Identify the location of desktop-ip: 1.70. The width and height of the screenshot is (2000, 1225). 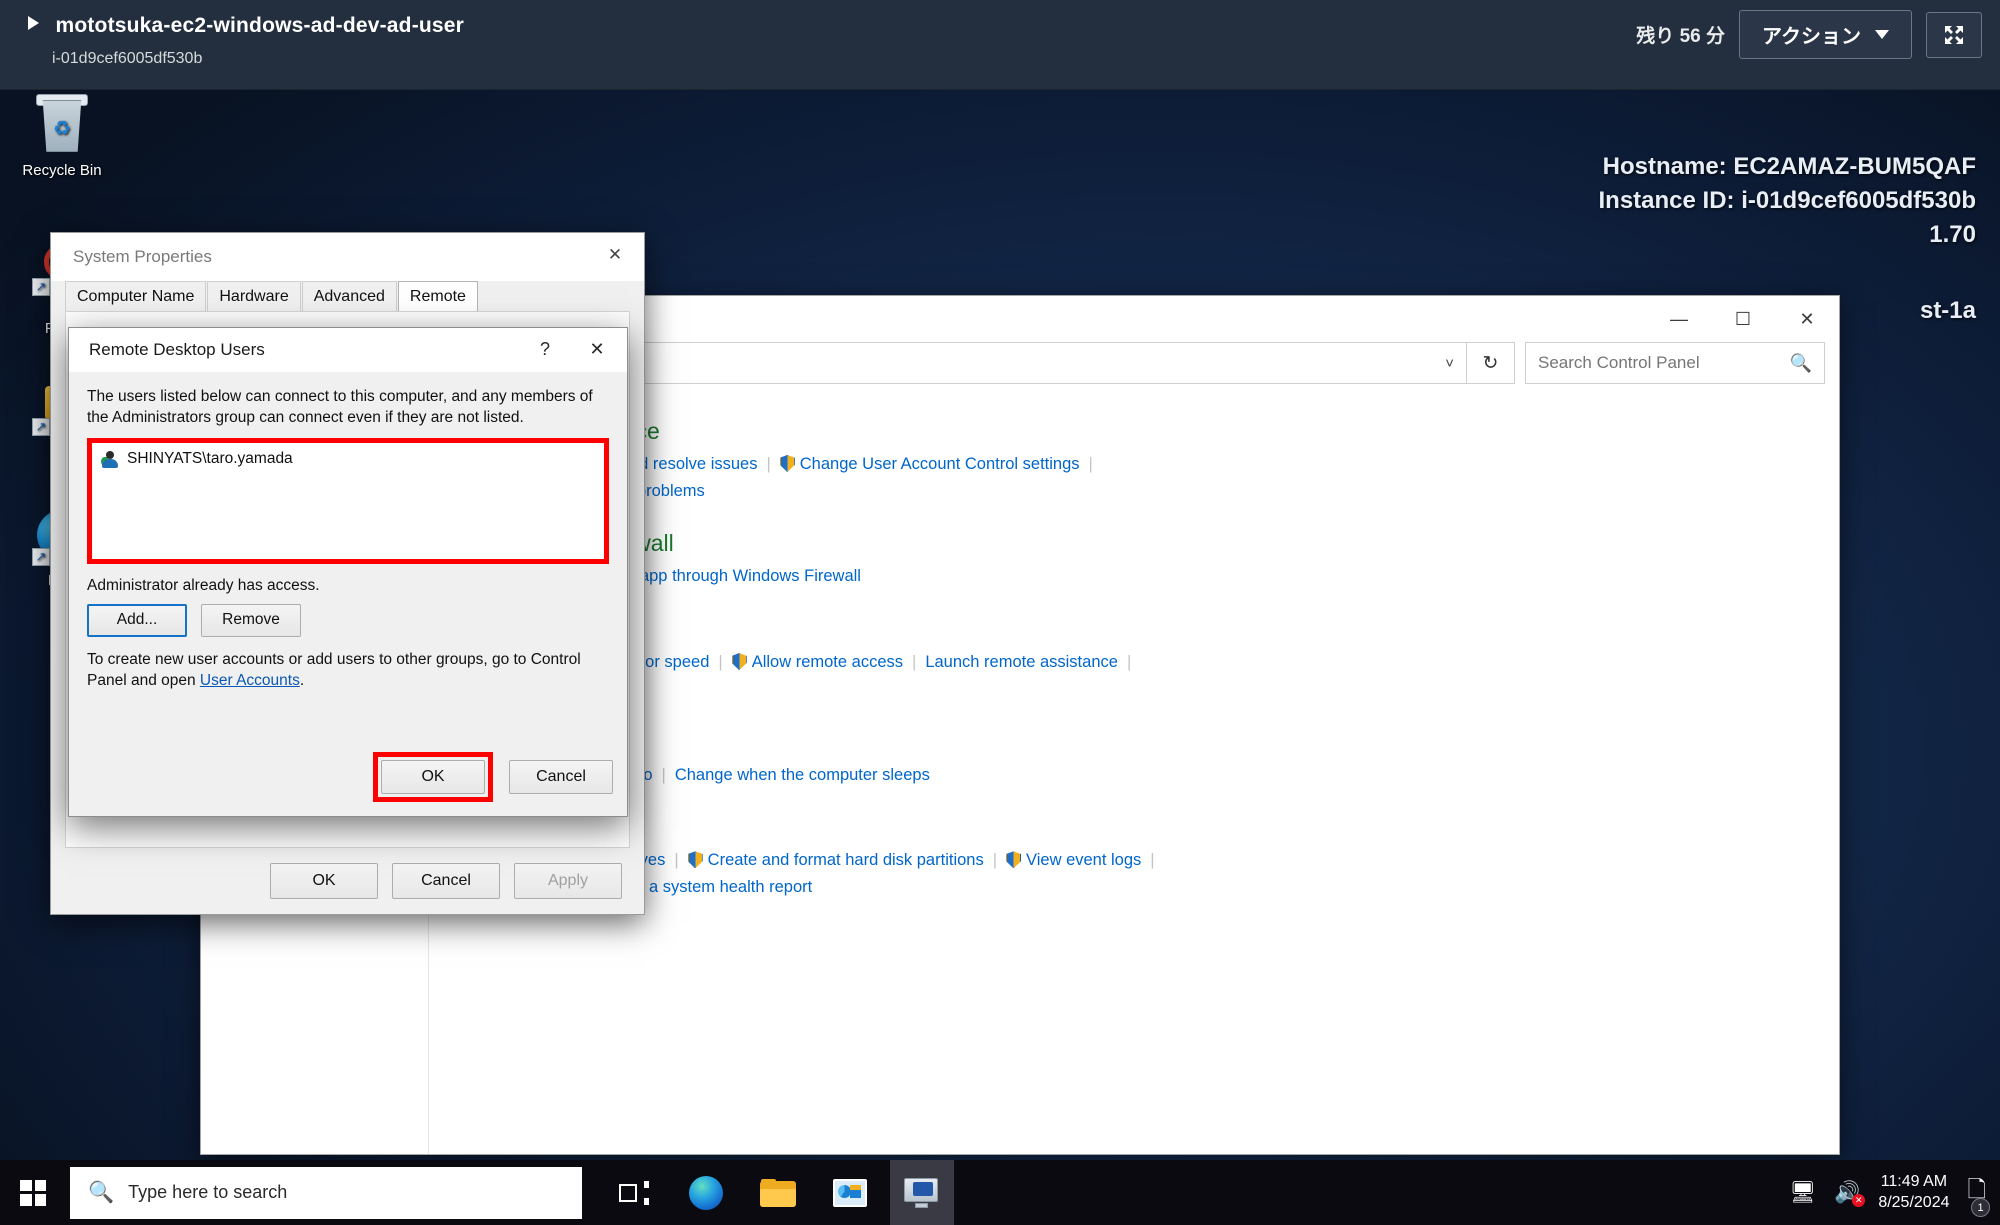
(1952, 235).